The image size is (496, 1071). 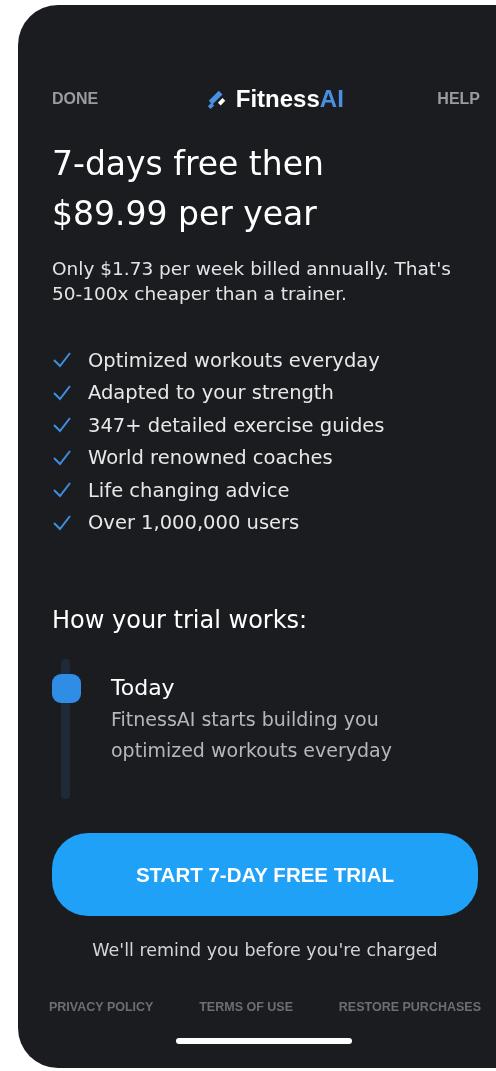 I want to click on feature-text: 347+ detailed exercise guides, so click(x=236, y=425).